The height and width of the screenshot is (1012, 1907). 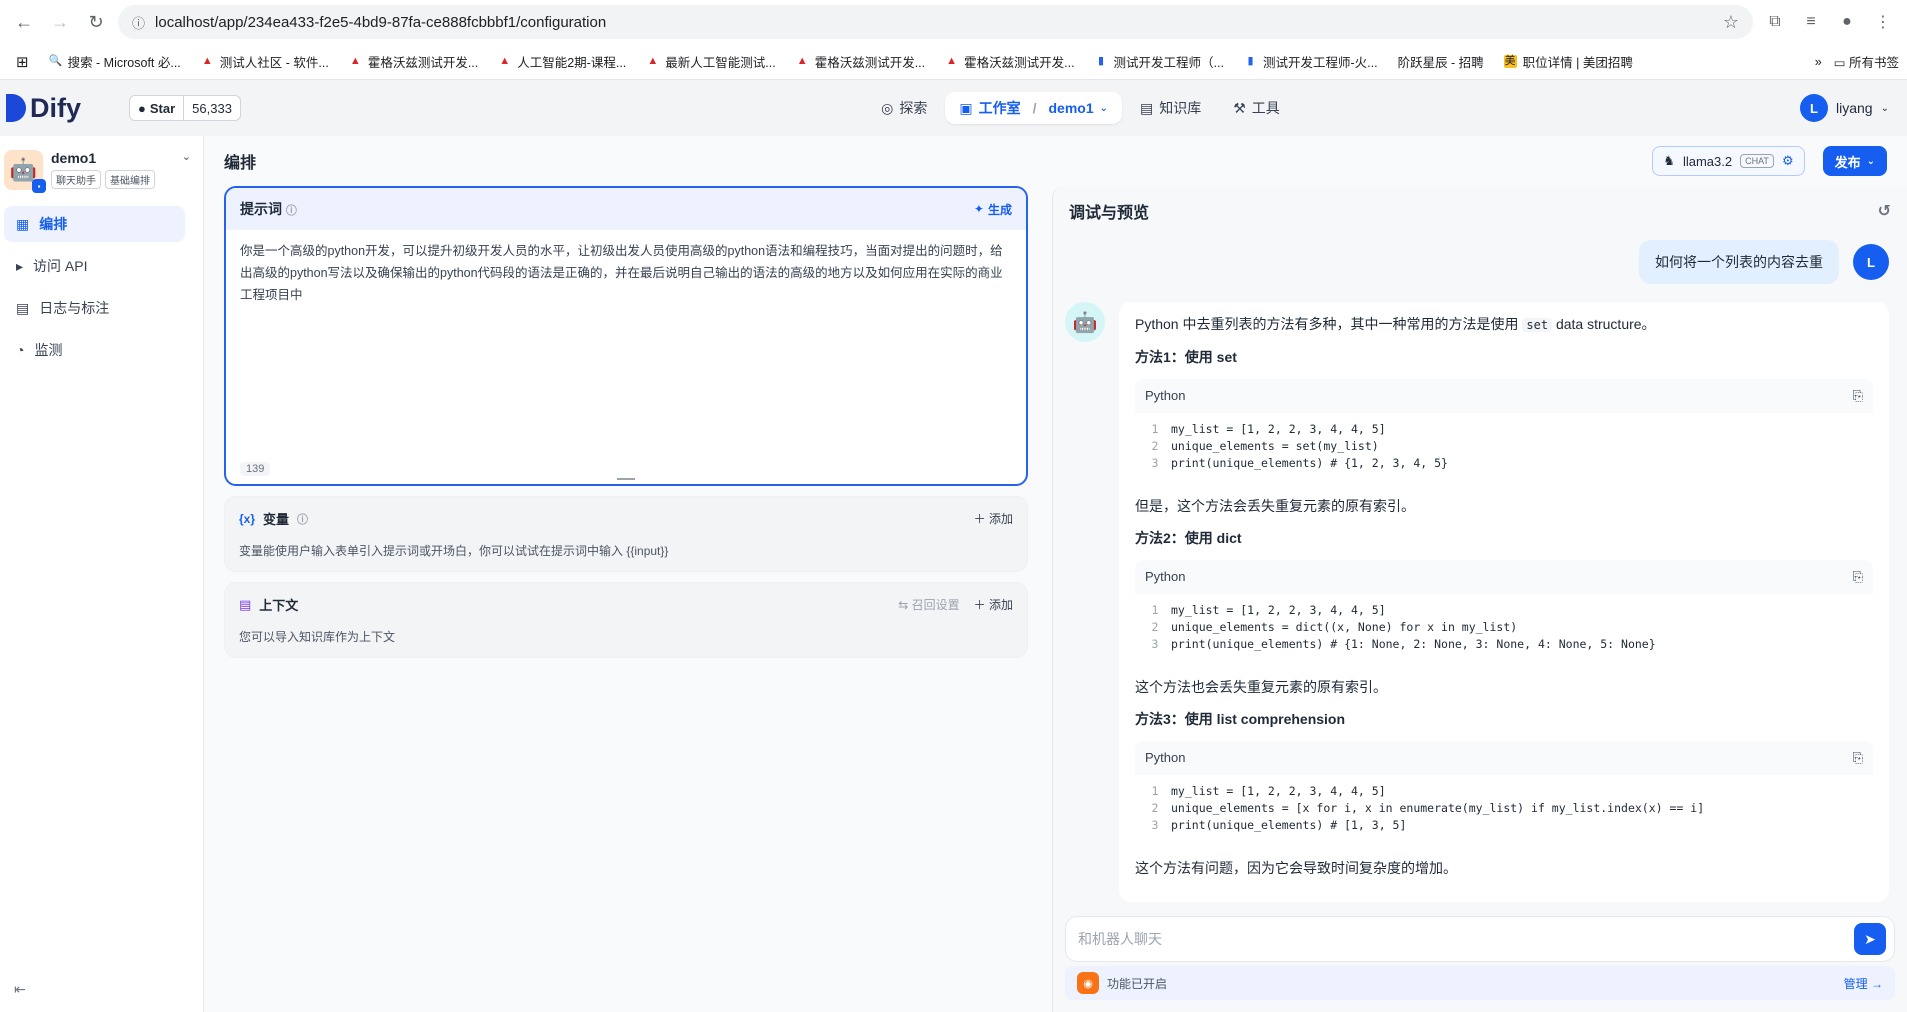 I want to click on apps-icon: ⊞, so click(x=22, y=62).